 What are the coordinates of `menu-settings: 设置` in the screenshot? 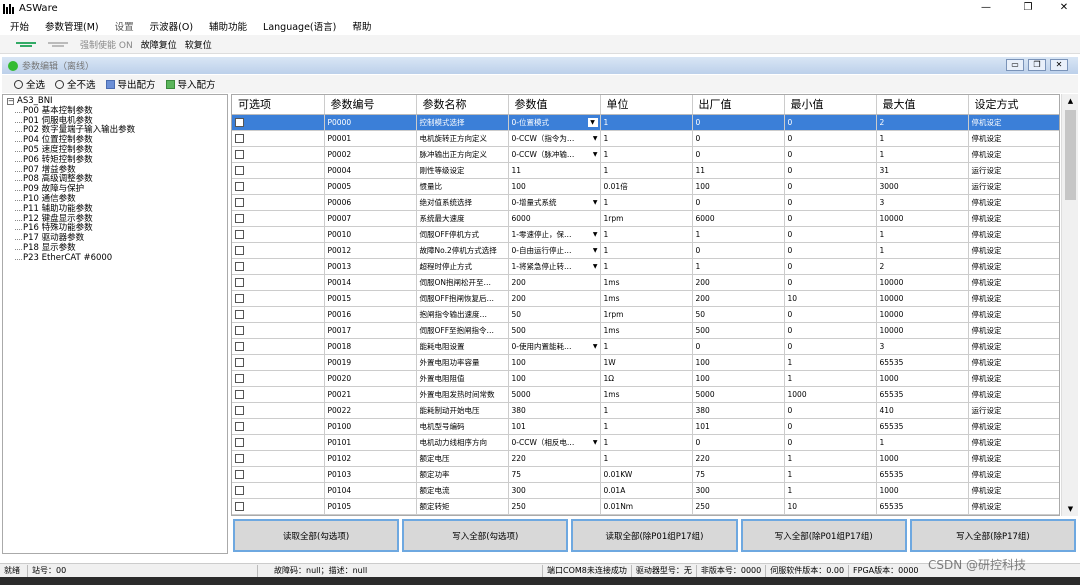 It's located at (124, 26).